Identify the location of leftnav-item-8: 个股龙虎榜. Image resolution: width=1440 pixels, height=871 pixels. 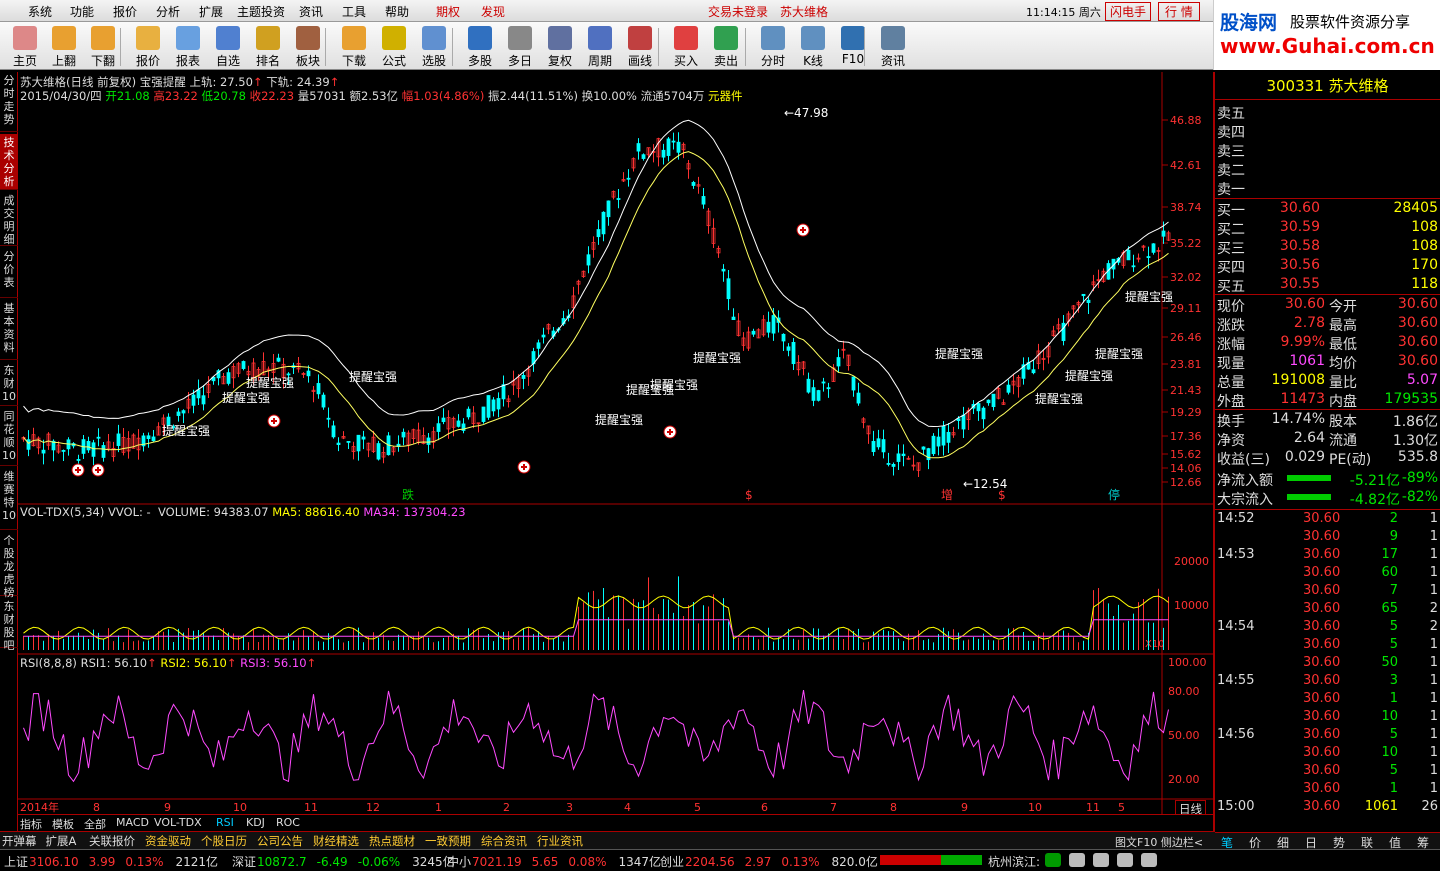
(9, 565).